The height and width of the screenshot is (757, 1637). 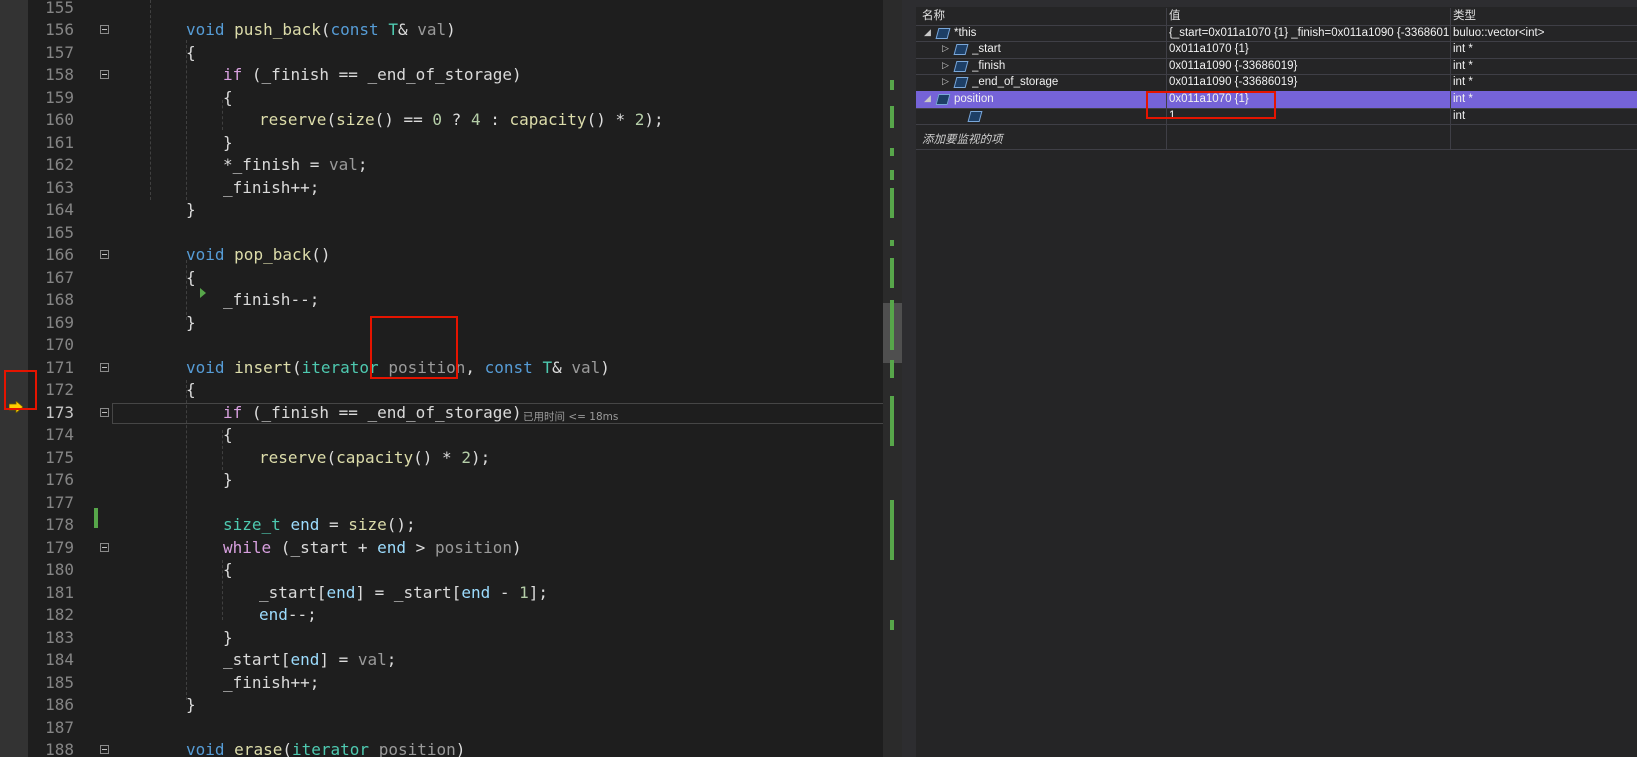 I want to click on code-token: _finish, so click(x=257, y=682).